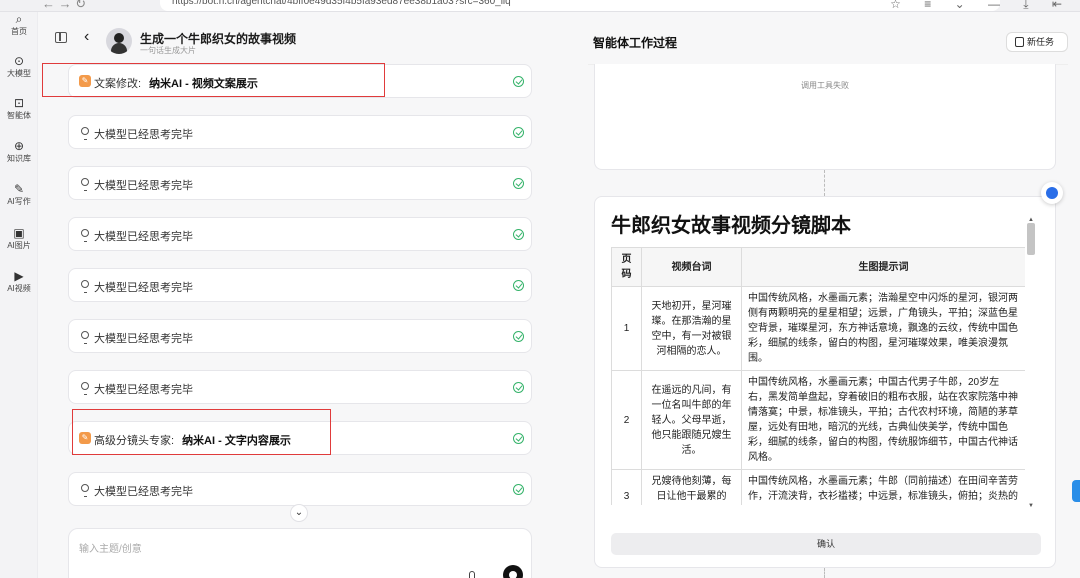  I want to click on table-header-row: 页码 视频台词 生图提示词, so click(818, 267).